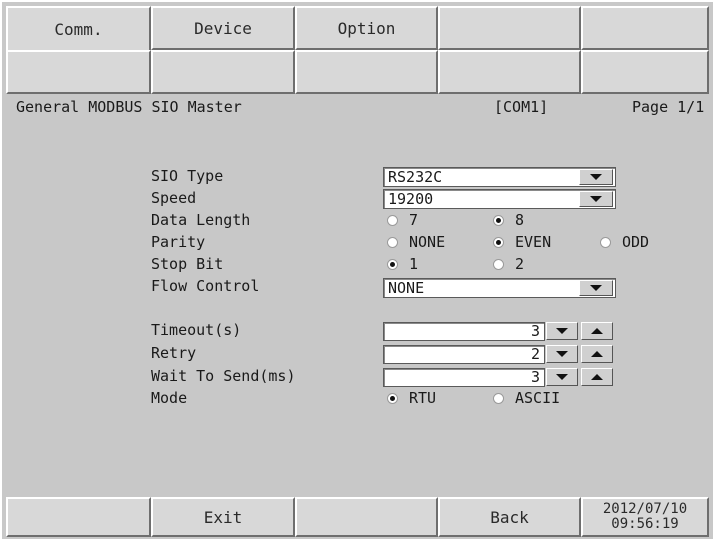  What do you see at coordinates (414, 220) in the screenshot?
I see `data-length-7-label: 7` at bounding box center [414, 220].